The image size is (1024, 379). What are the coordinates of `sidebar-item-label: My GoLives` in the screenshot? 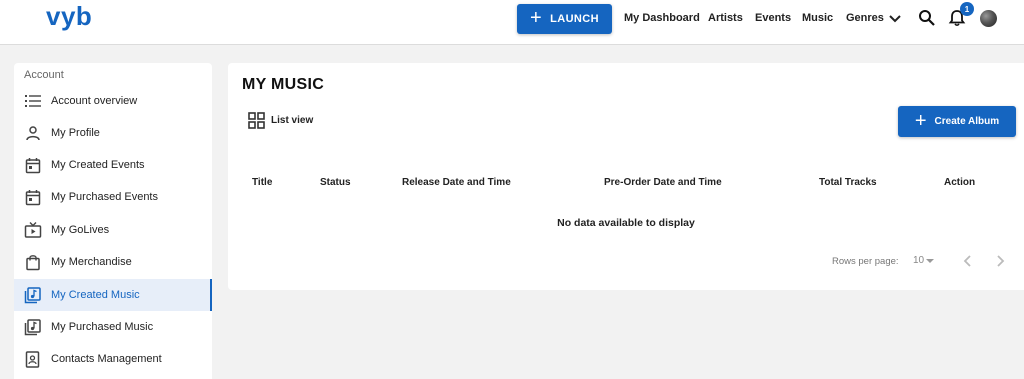 It's located at (80, 230).